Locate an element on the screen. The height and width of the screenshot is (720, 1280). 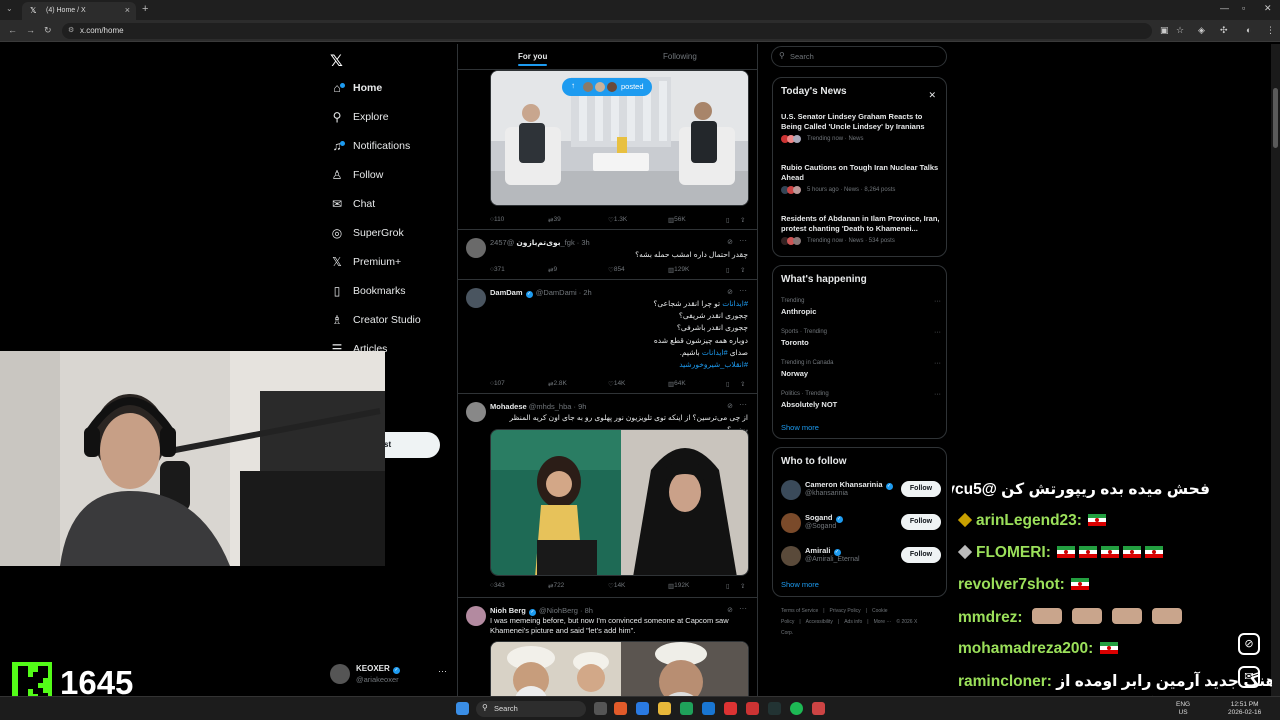
reply-button: ○ 107 is located at coordinates (497, 383).